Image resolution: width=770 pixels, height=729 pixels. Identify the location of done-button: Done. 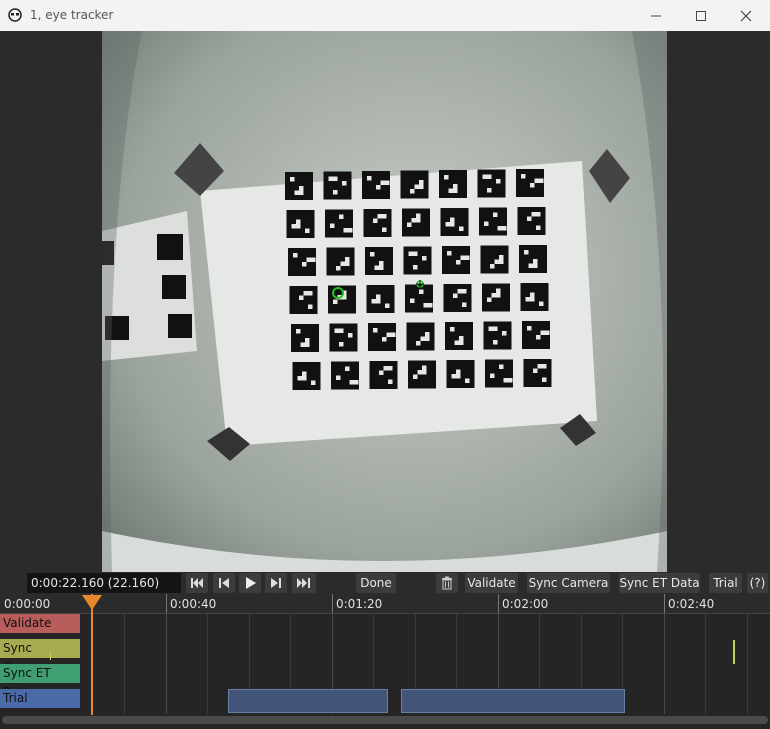
(376, 583).